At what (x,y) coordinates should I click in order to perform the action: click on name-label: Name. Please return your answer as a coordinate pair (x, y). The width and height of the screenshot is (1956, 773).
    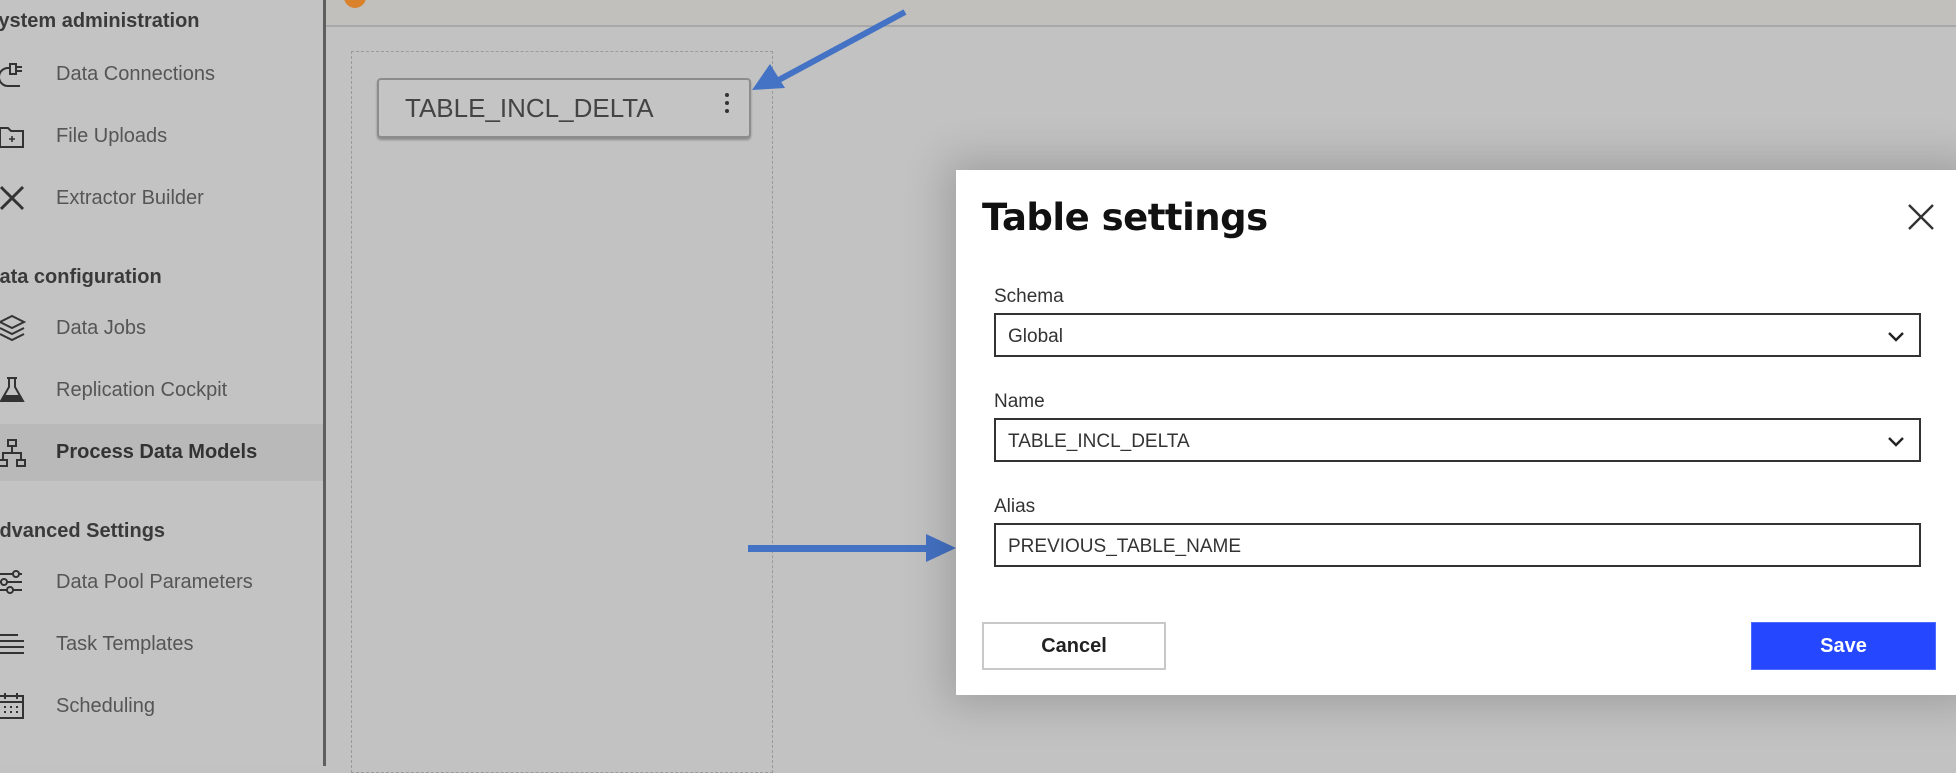
    Looking at the image, I should click on (1019, 401).